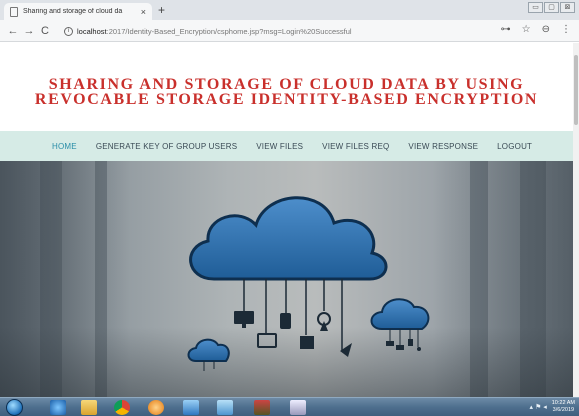  I want to click on small-cloud-right-icon, so click(400, 324).